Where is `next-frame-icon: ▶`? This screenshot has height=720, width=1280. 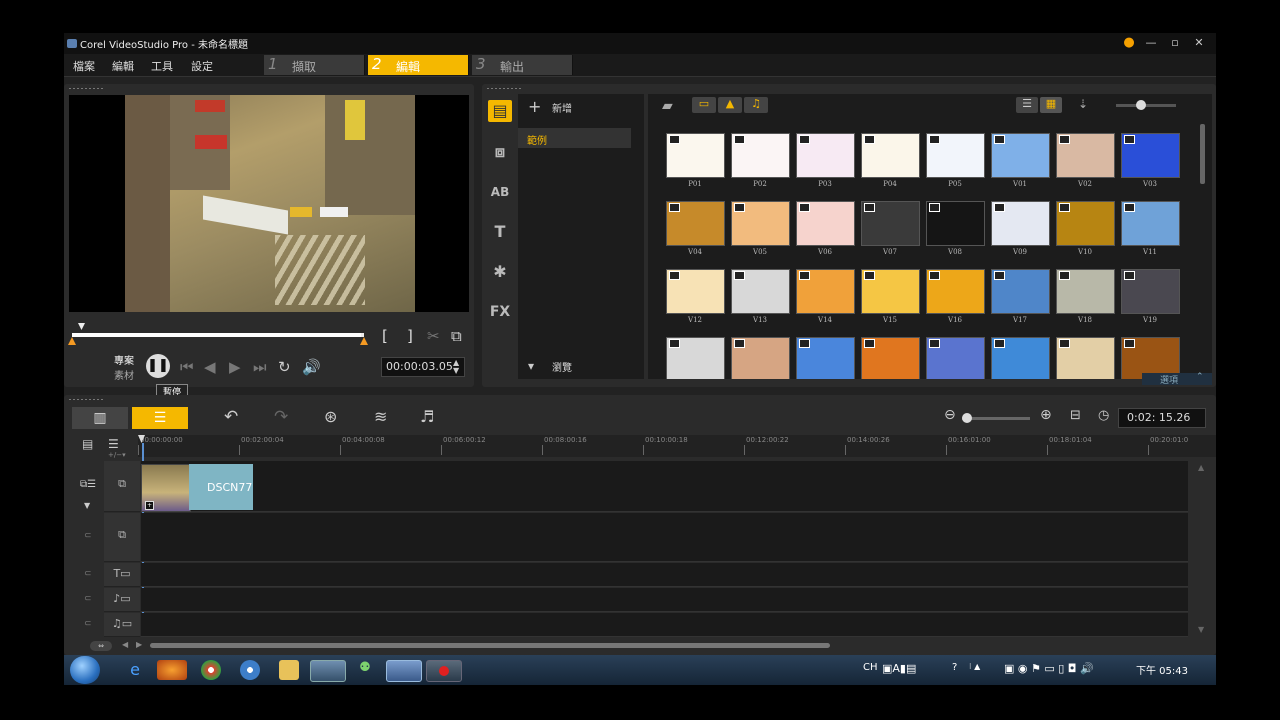
next-frame-icon: ▶ is located at coordinates (235, 367).